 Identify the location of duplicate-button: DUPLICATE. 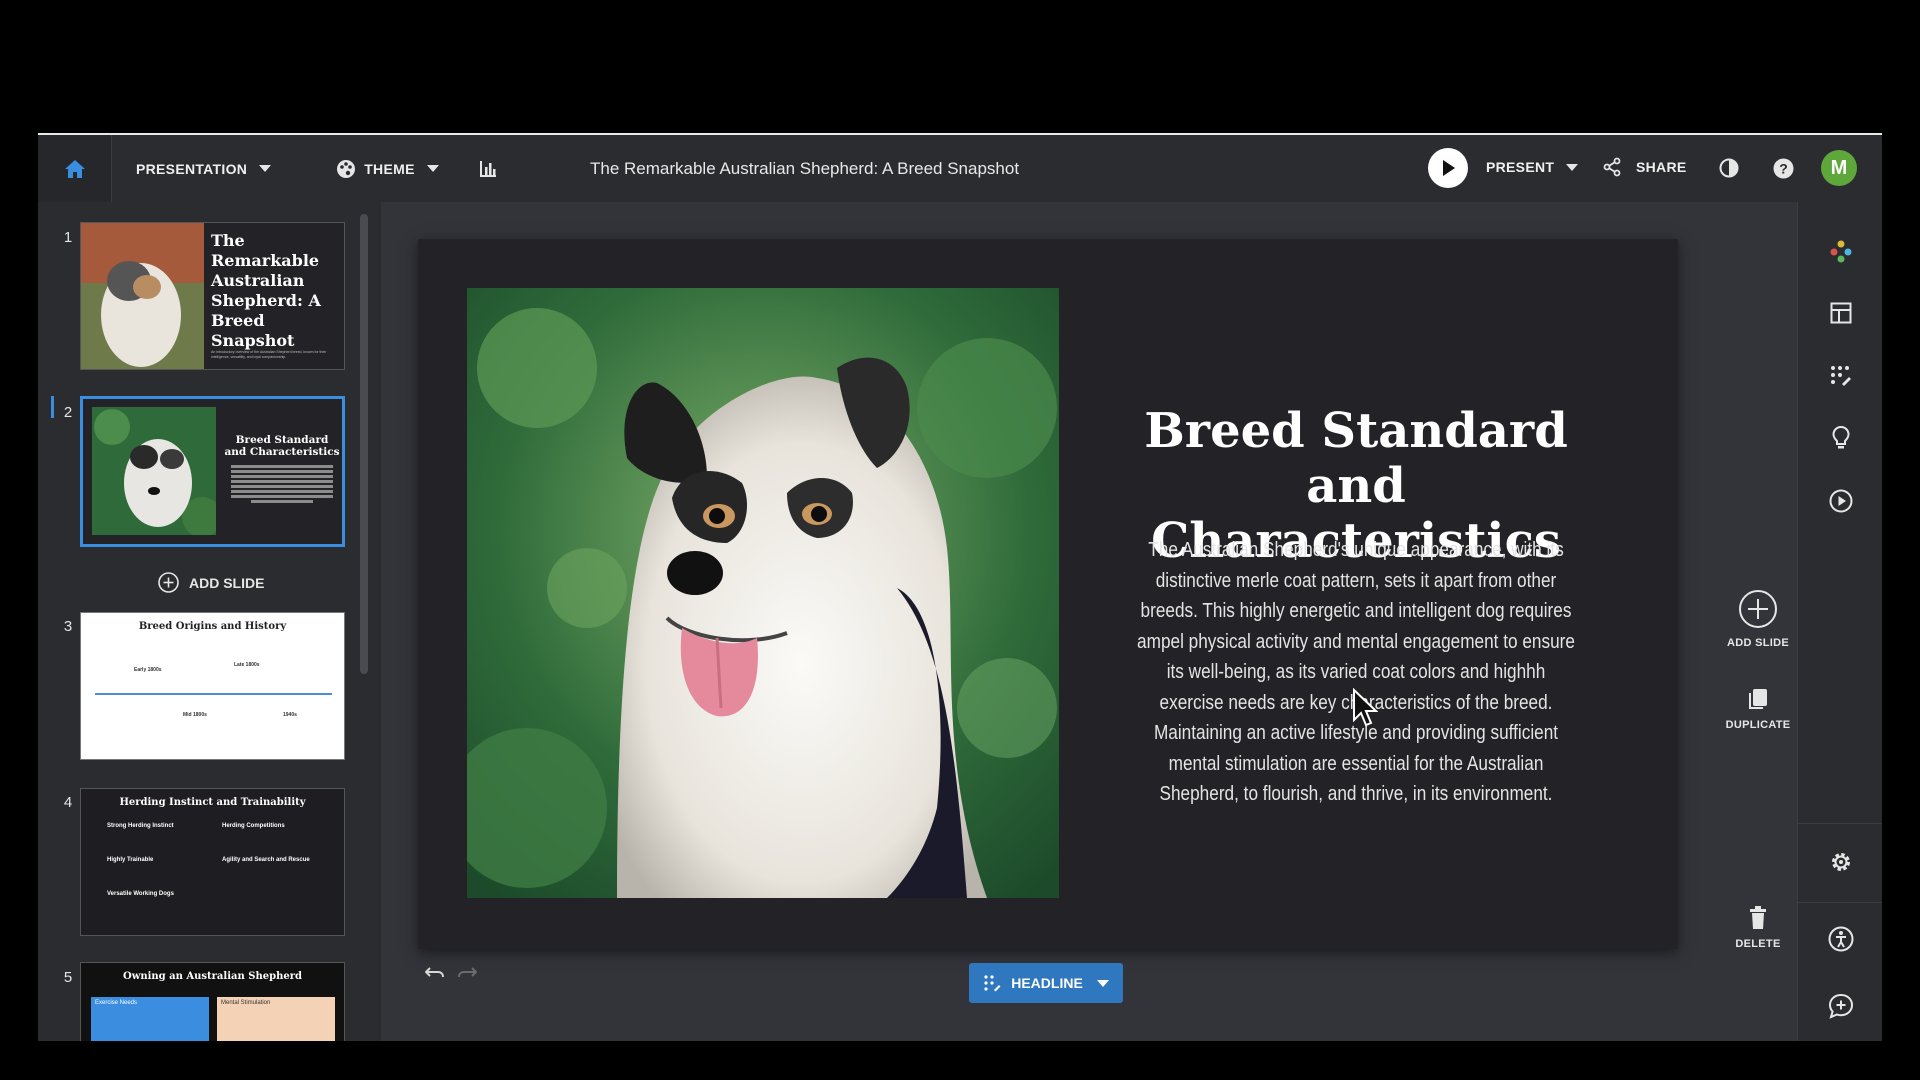
(1758, 709).